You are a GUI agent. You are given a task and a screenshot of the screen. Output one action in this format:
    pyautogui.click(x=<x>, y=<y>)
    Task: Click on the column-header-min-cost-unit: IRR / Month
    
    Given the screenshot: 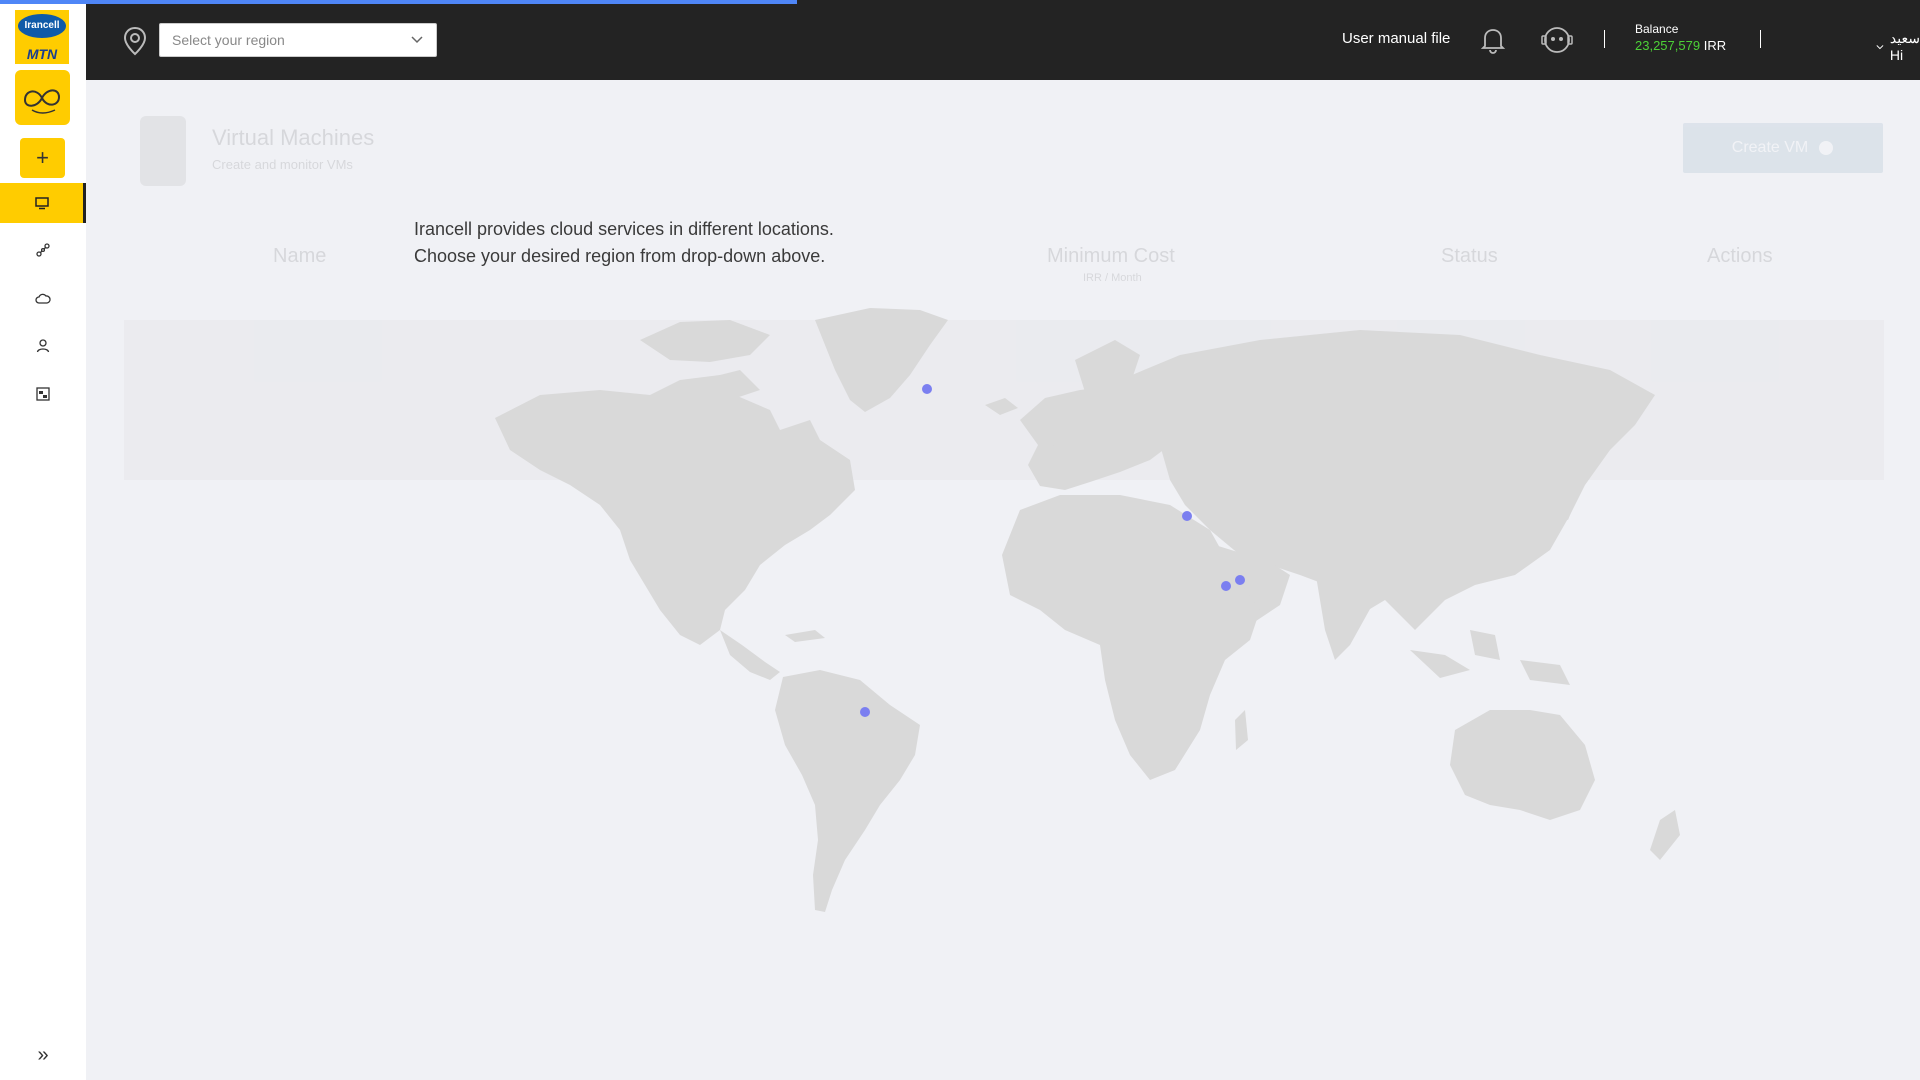 What is the action you would take?
    pyautogui.click(x=1112, y=278)
    